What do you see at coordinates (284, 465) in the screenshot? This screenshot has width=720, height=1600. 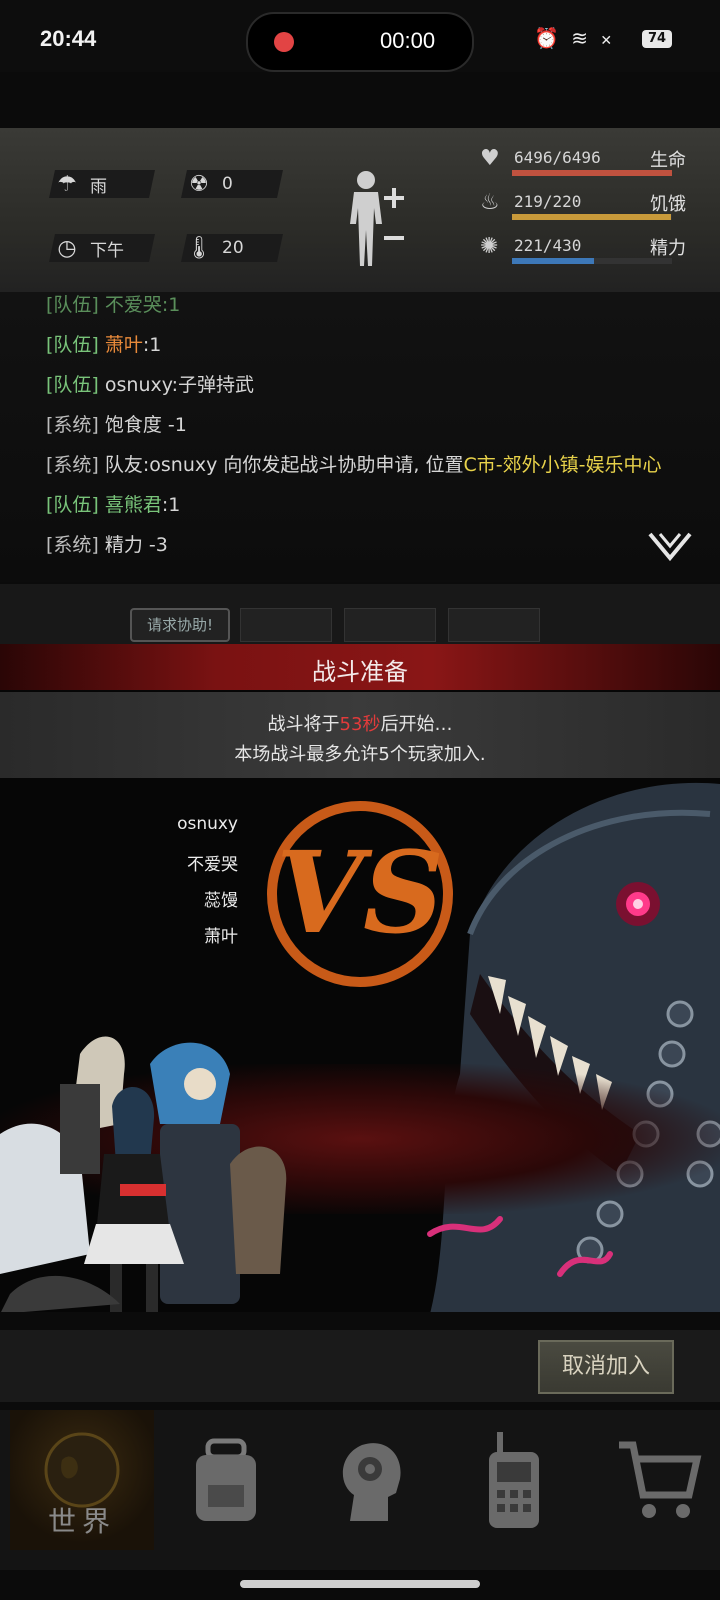 I see `chat-message: 队友:osnuxy 向你发起战斗协助申请, 位置` at bounding box center [284, 465].